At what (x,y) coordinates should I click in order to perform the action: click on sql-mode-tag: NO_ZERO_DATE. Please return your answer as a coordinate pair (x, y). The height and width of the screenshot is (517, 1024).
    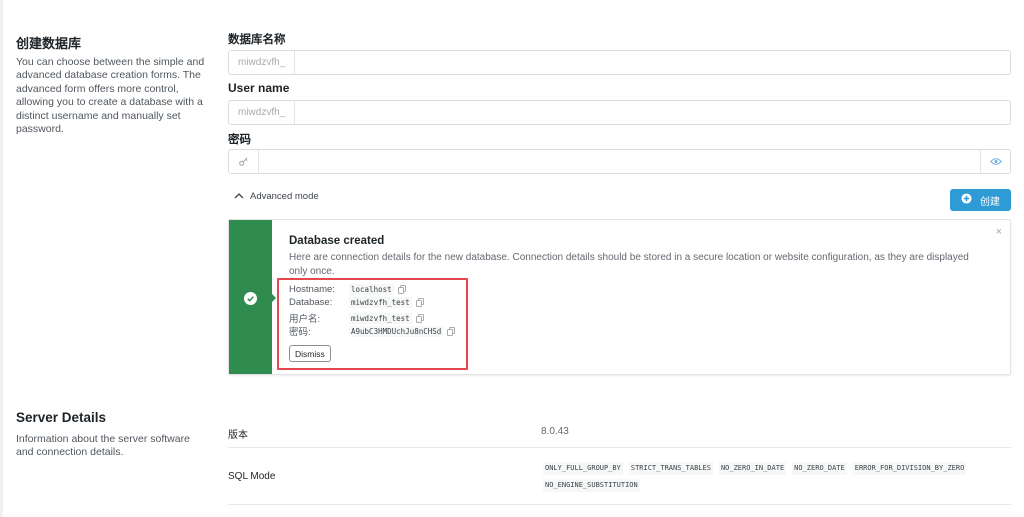
    Looking at the image, I should click on (819, 468).